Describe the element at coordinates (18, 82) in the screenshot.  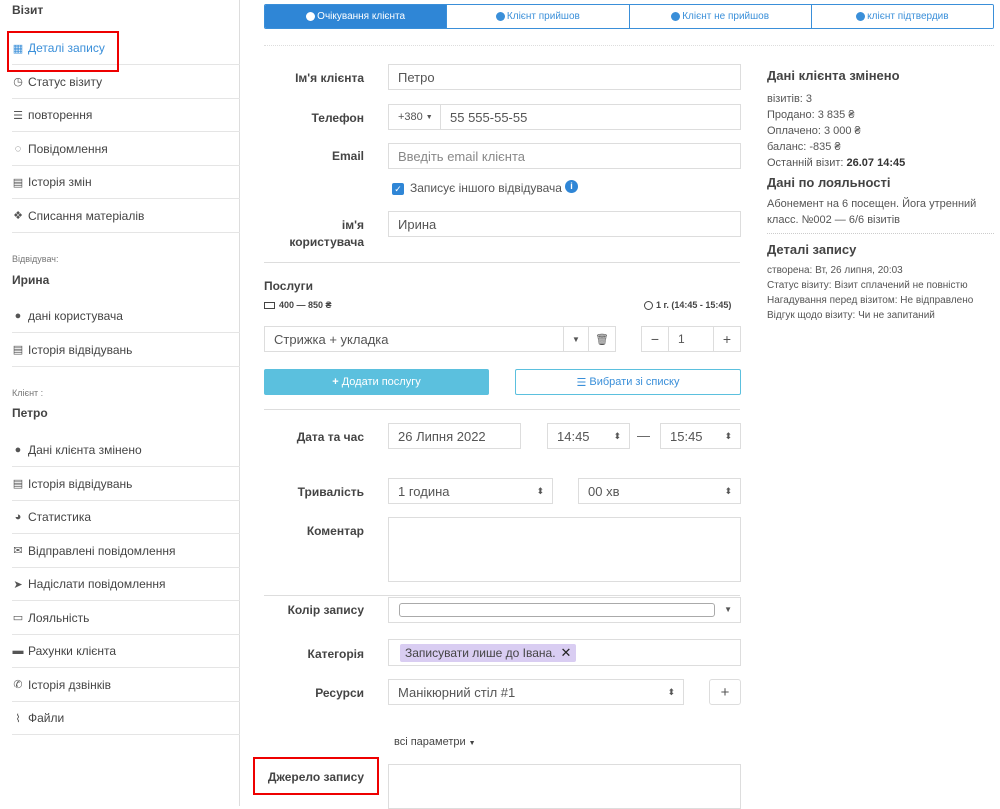
I see `clock-icon: ◷` at that location.